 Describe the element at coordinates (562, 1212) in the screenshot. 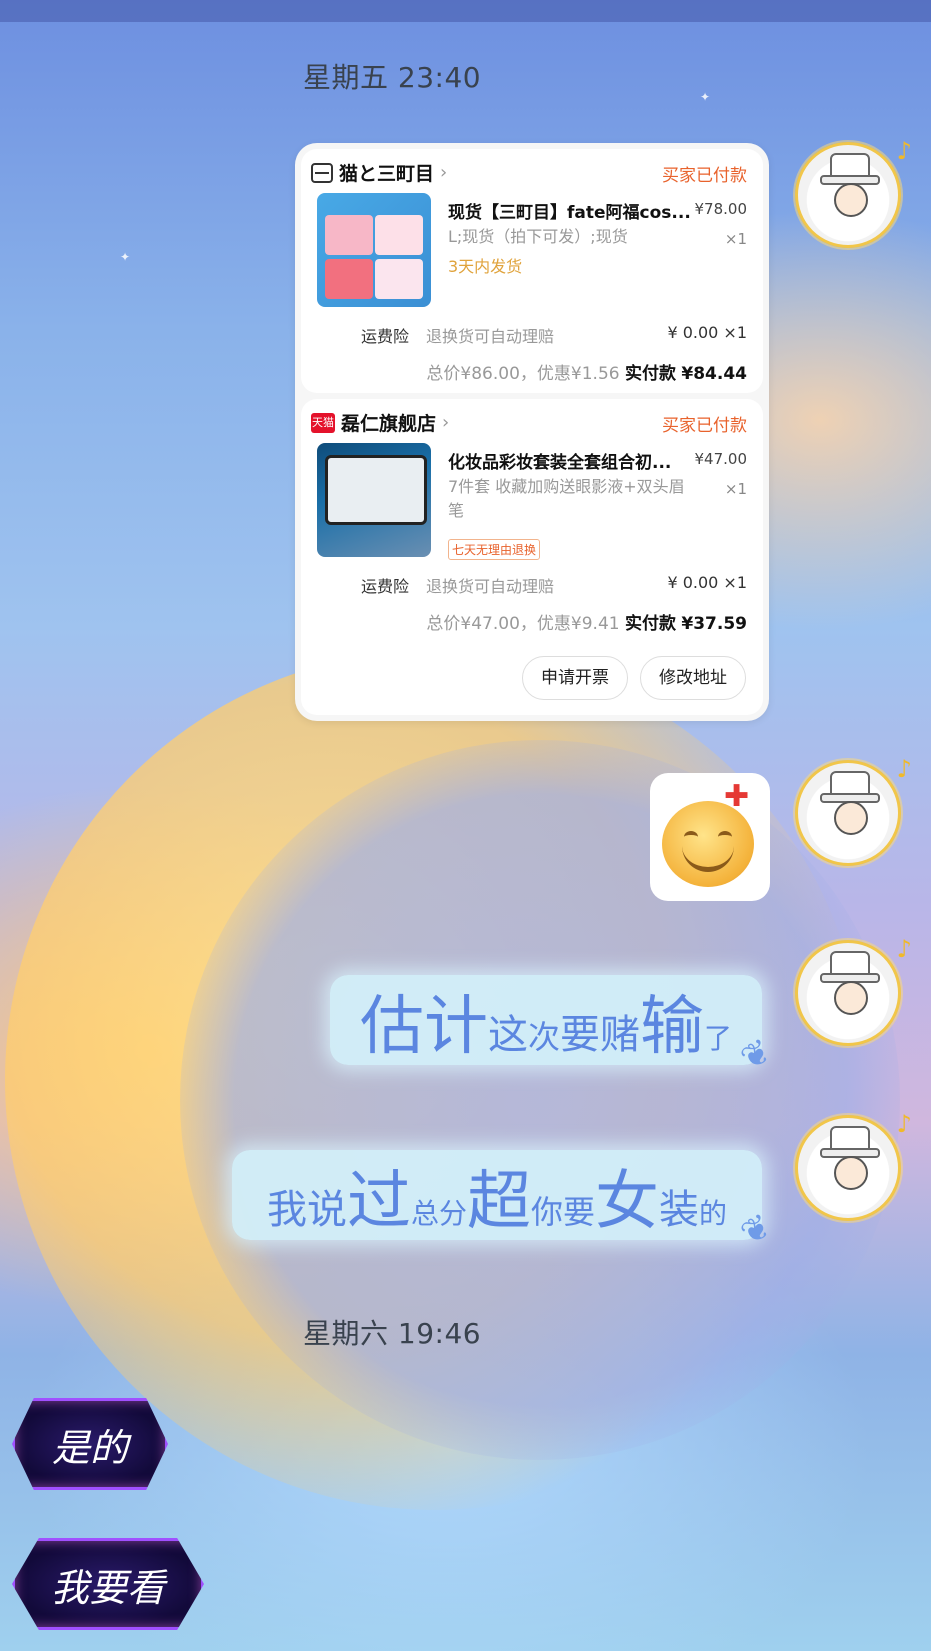

I see `message-text-part: 你要` at that location.